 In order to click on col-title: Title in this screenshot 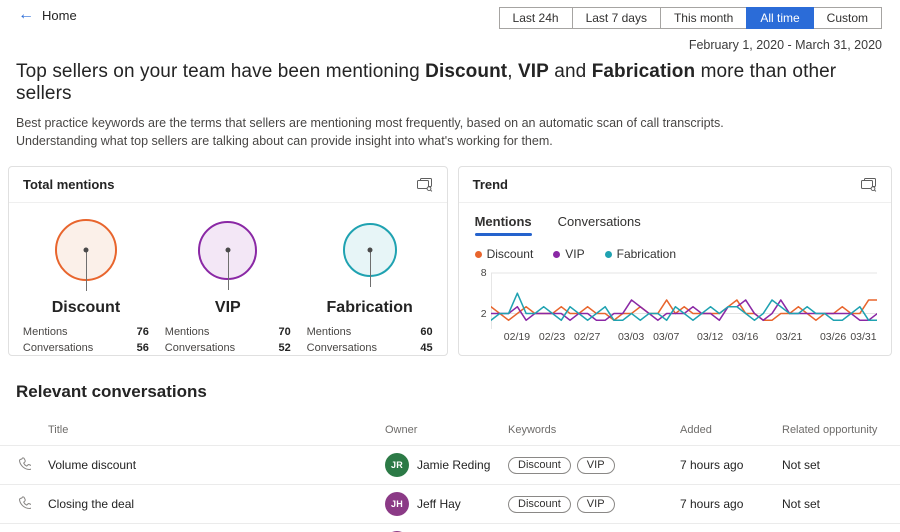, I will do `click(58, 430)`.